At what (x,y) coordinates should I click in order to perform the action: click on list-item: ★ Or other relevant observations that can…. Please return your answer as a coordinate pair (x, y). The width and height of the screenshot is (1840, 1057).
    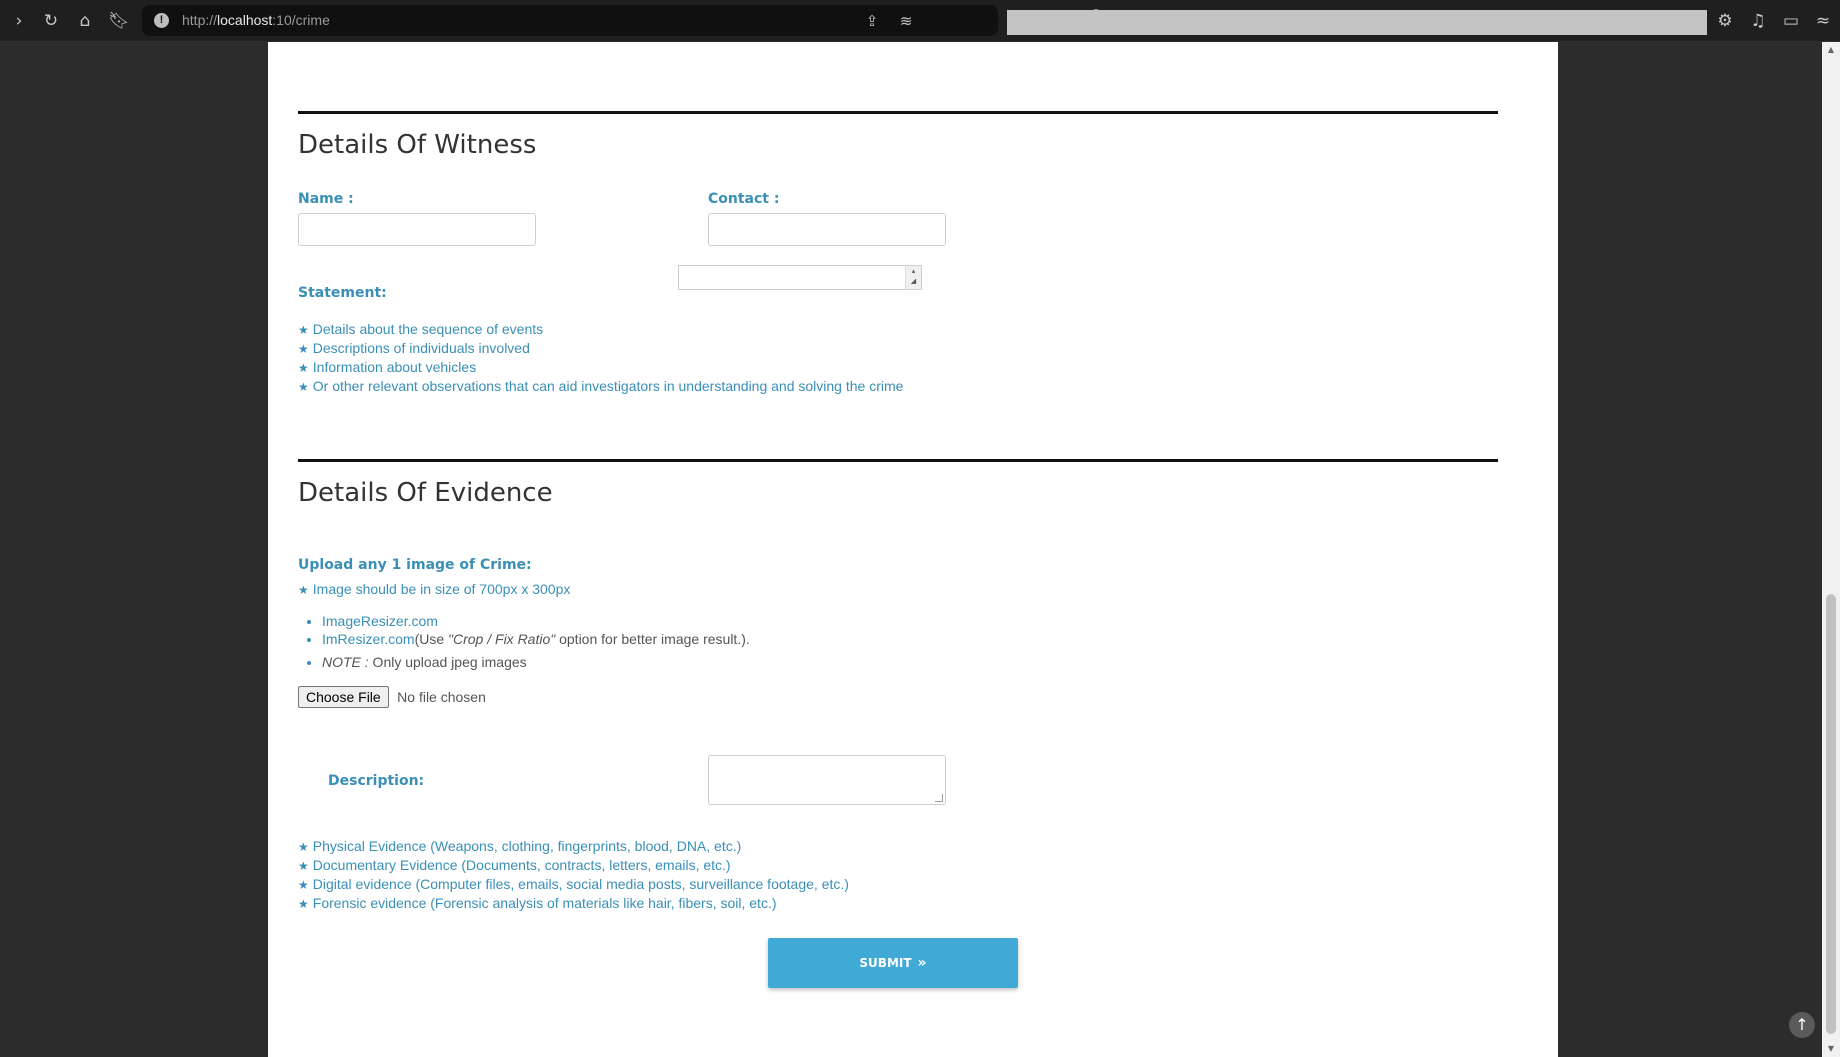
    Looking at the image, I should click on (601, 386).